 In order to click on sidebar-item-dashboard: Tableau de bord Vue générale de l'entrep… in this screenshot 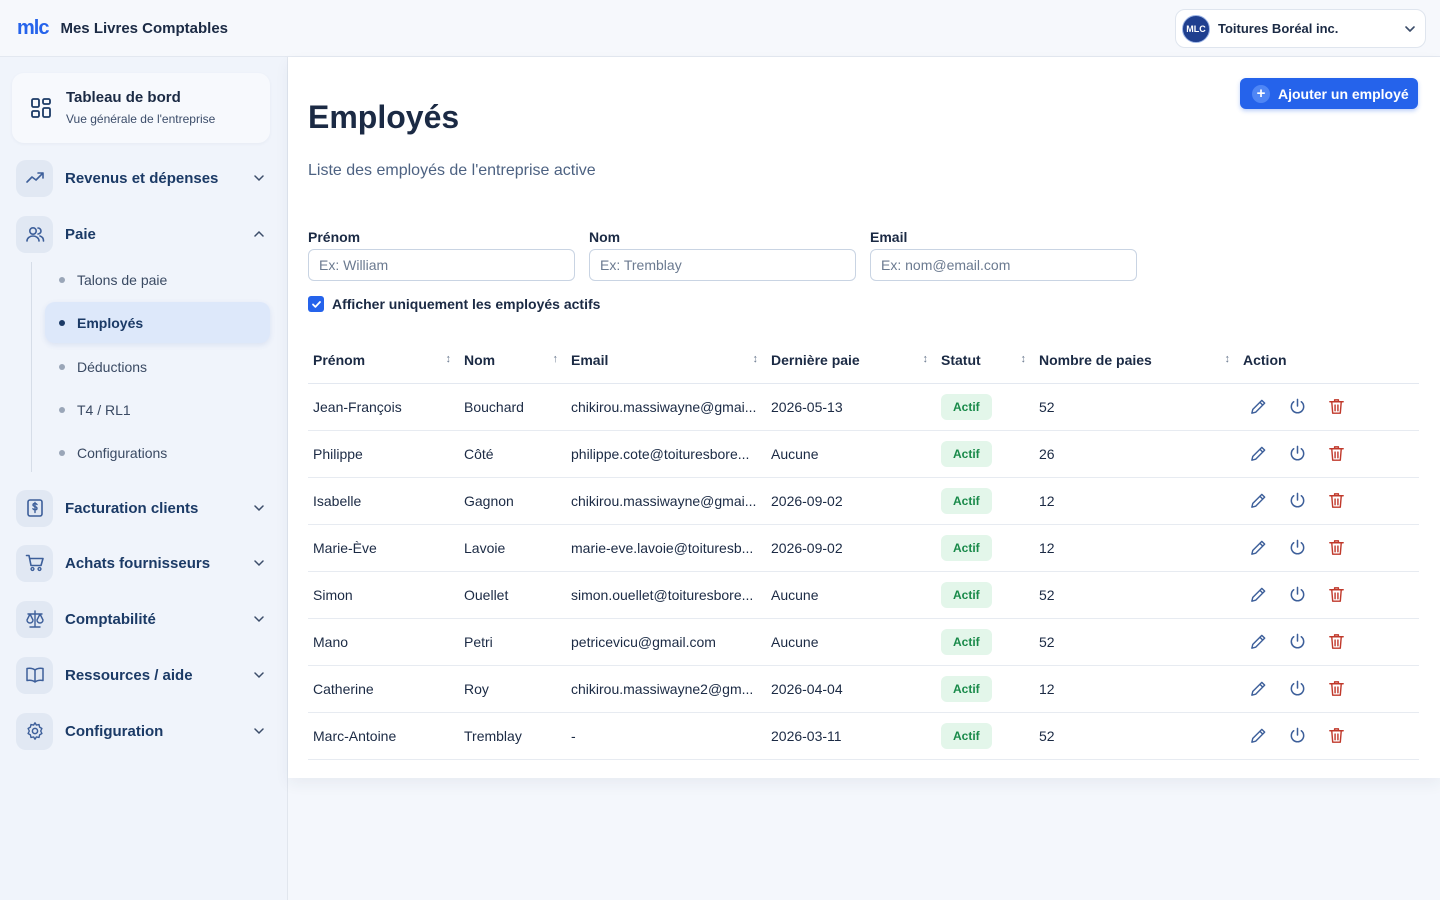, I will do `click(141, 108)`.